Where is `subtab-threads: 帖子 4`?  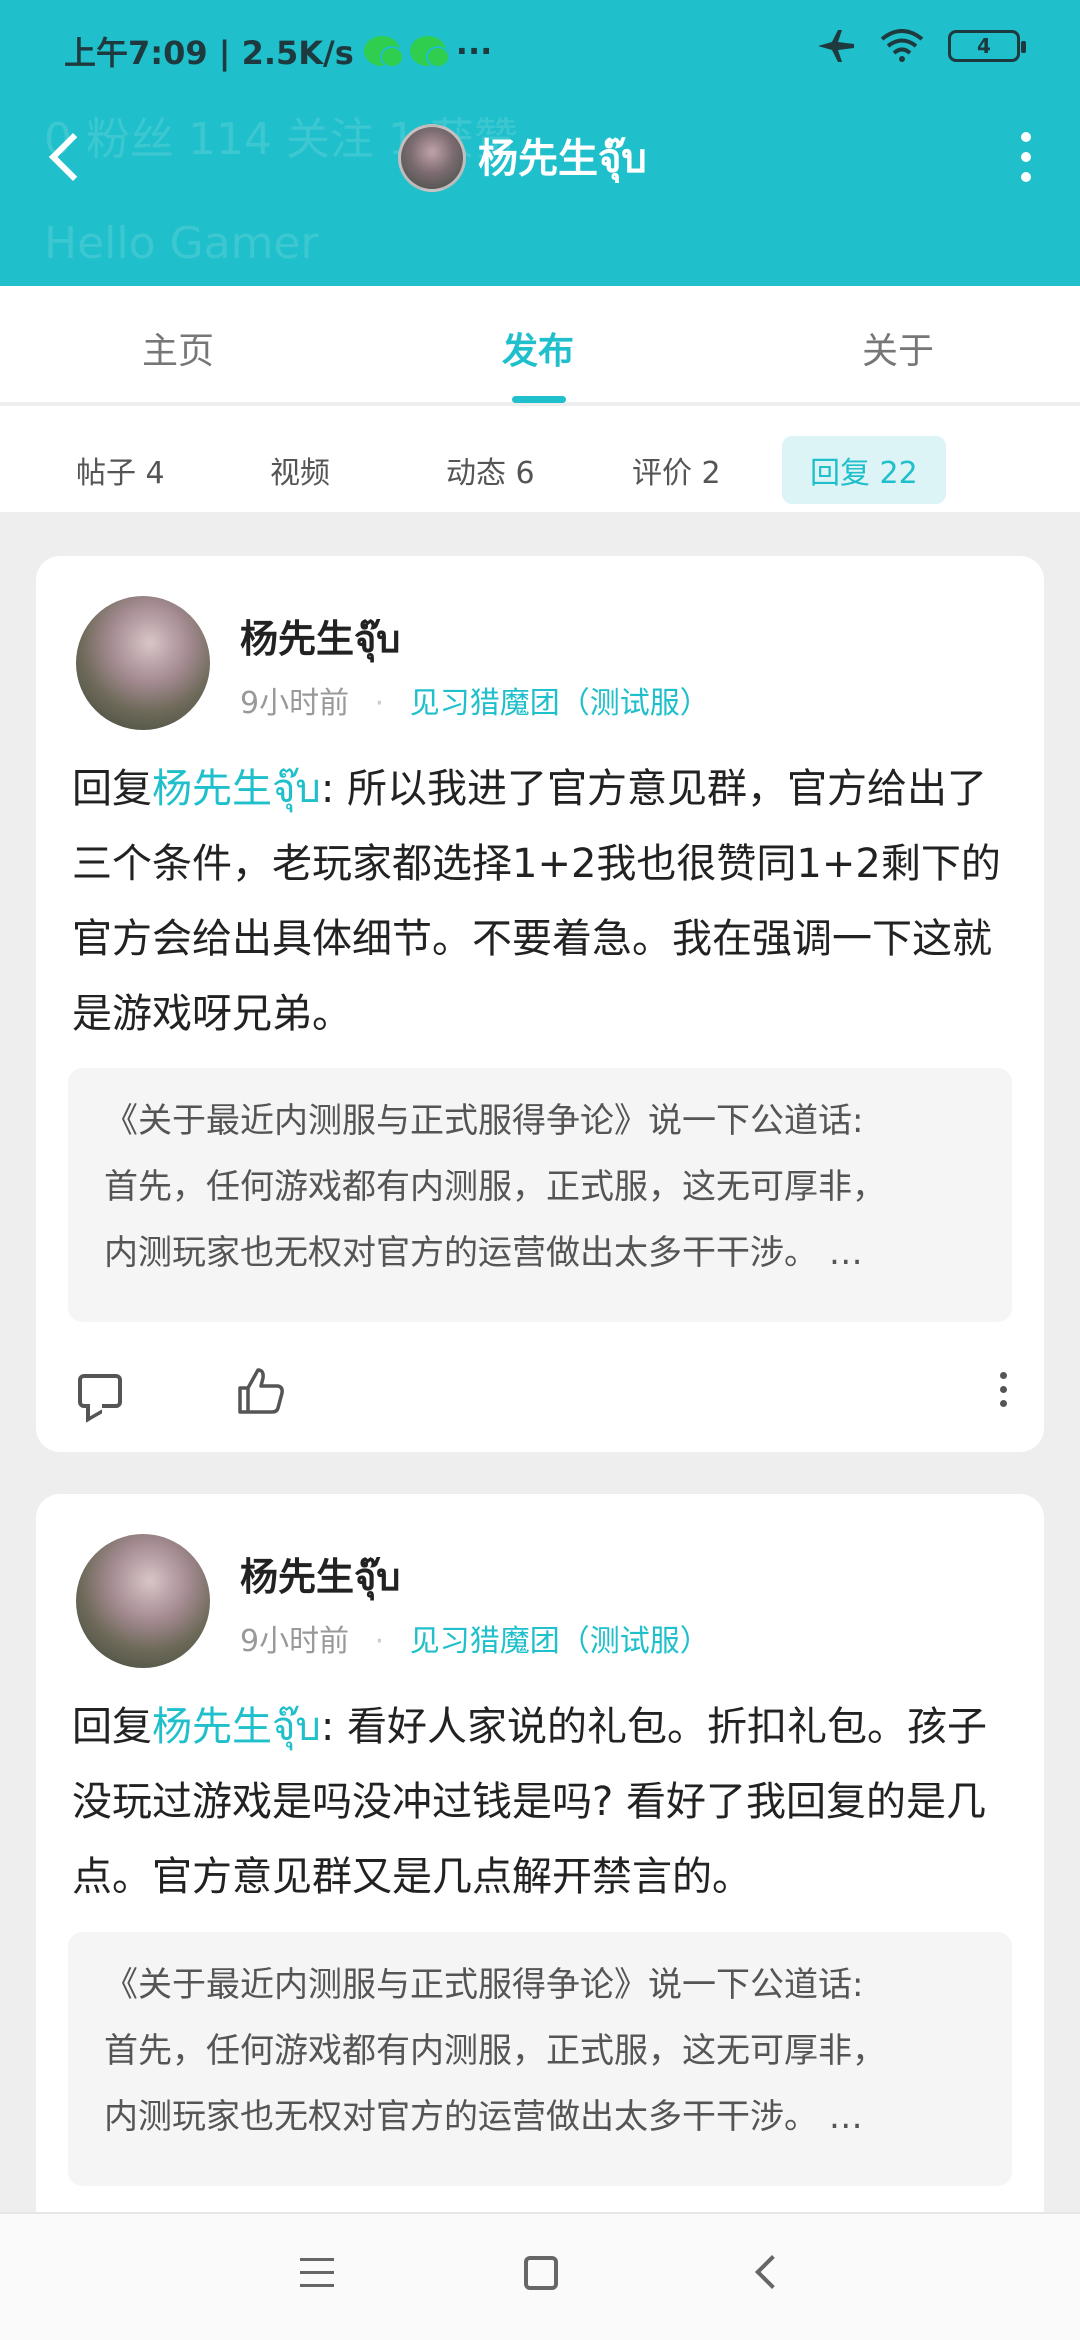
subtab-threads: 帖子 4 is located at coordinates (120, 470).